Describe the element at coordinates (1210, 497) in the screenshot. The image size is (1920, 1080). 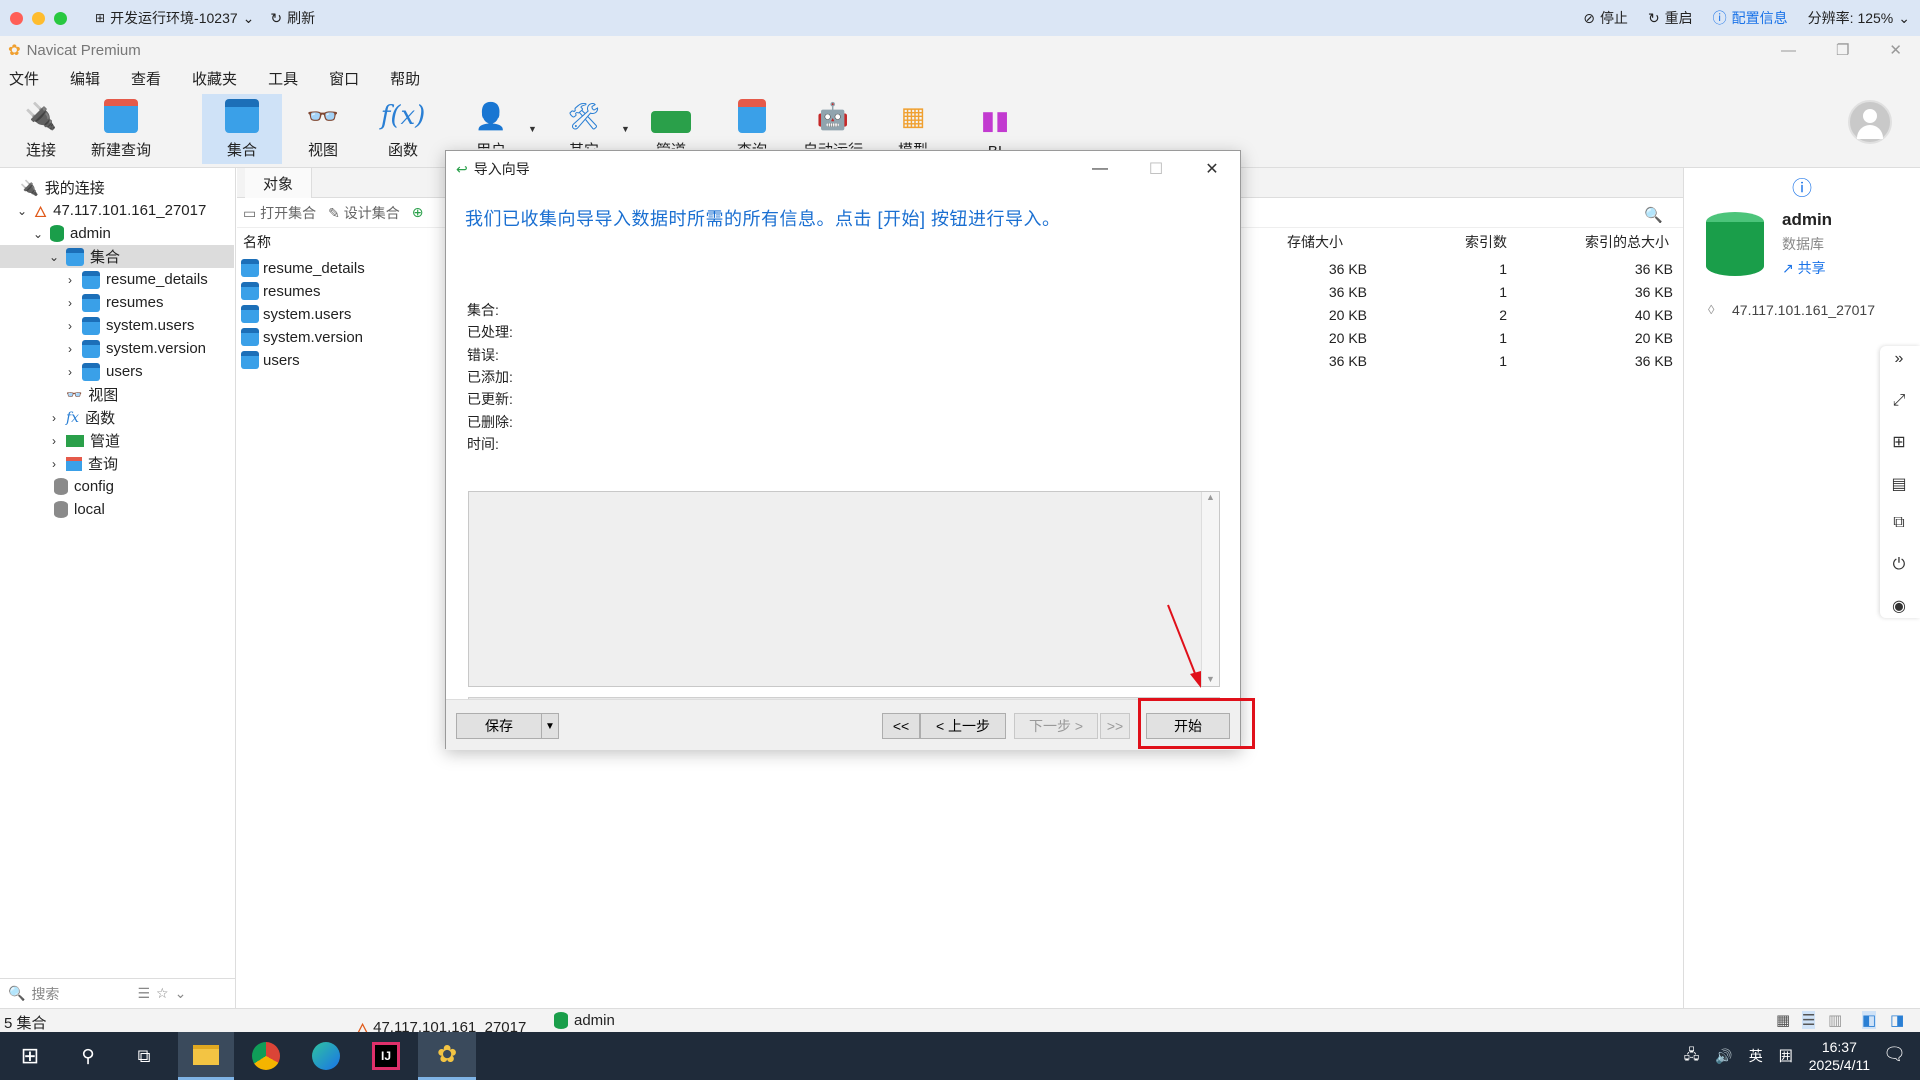
I see `scroll-up-icon: ▲` at that location.